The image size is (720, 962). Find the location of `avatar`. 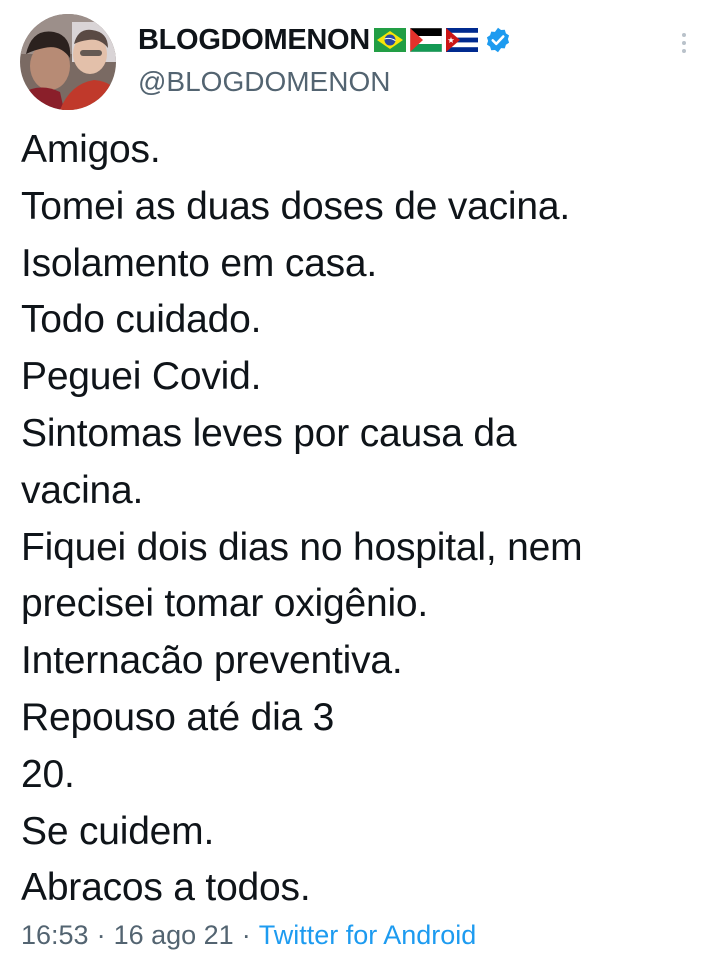

avatar is located at coordinates (68, 62).